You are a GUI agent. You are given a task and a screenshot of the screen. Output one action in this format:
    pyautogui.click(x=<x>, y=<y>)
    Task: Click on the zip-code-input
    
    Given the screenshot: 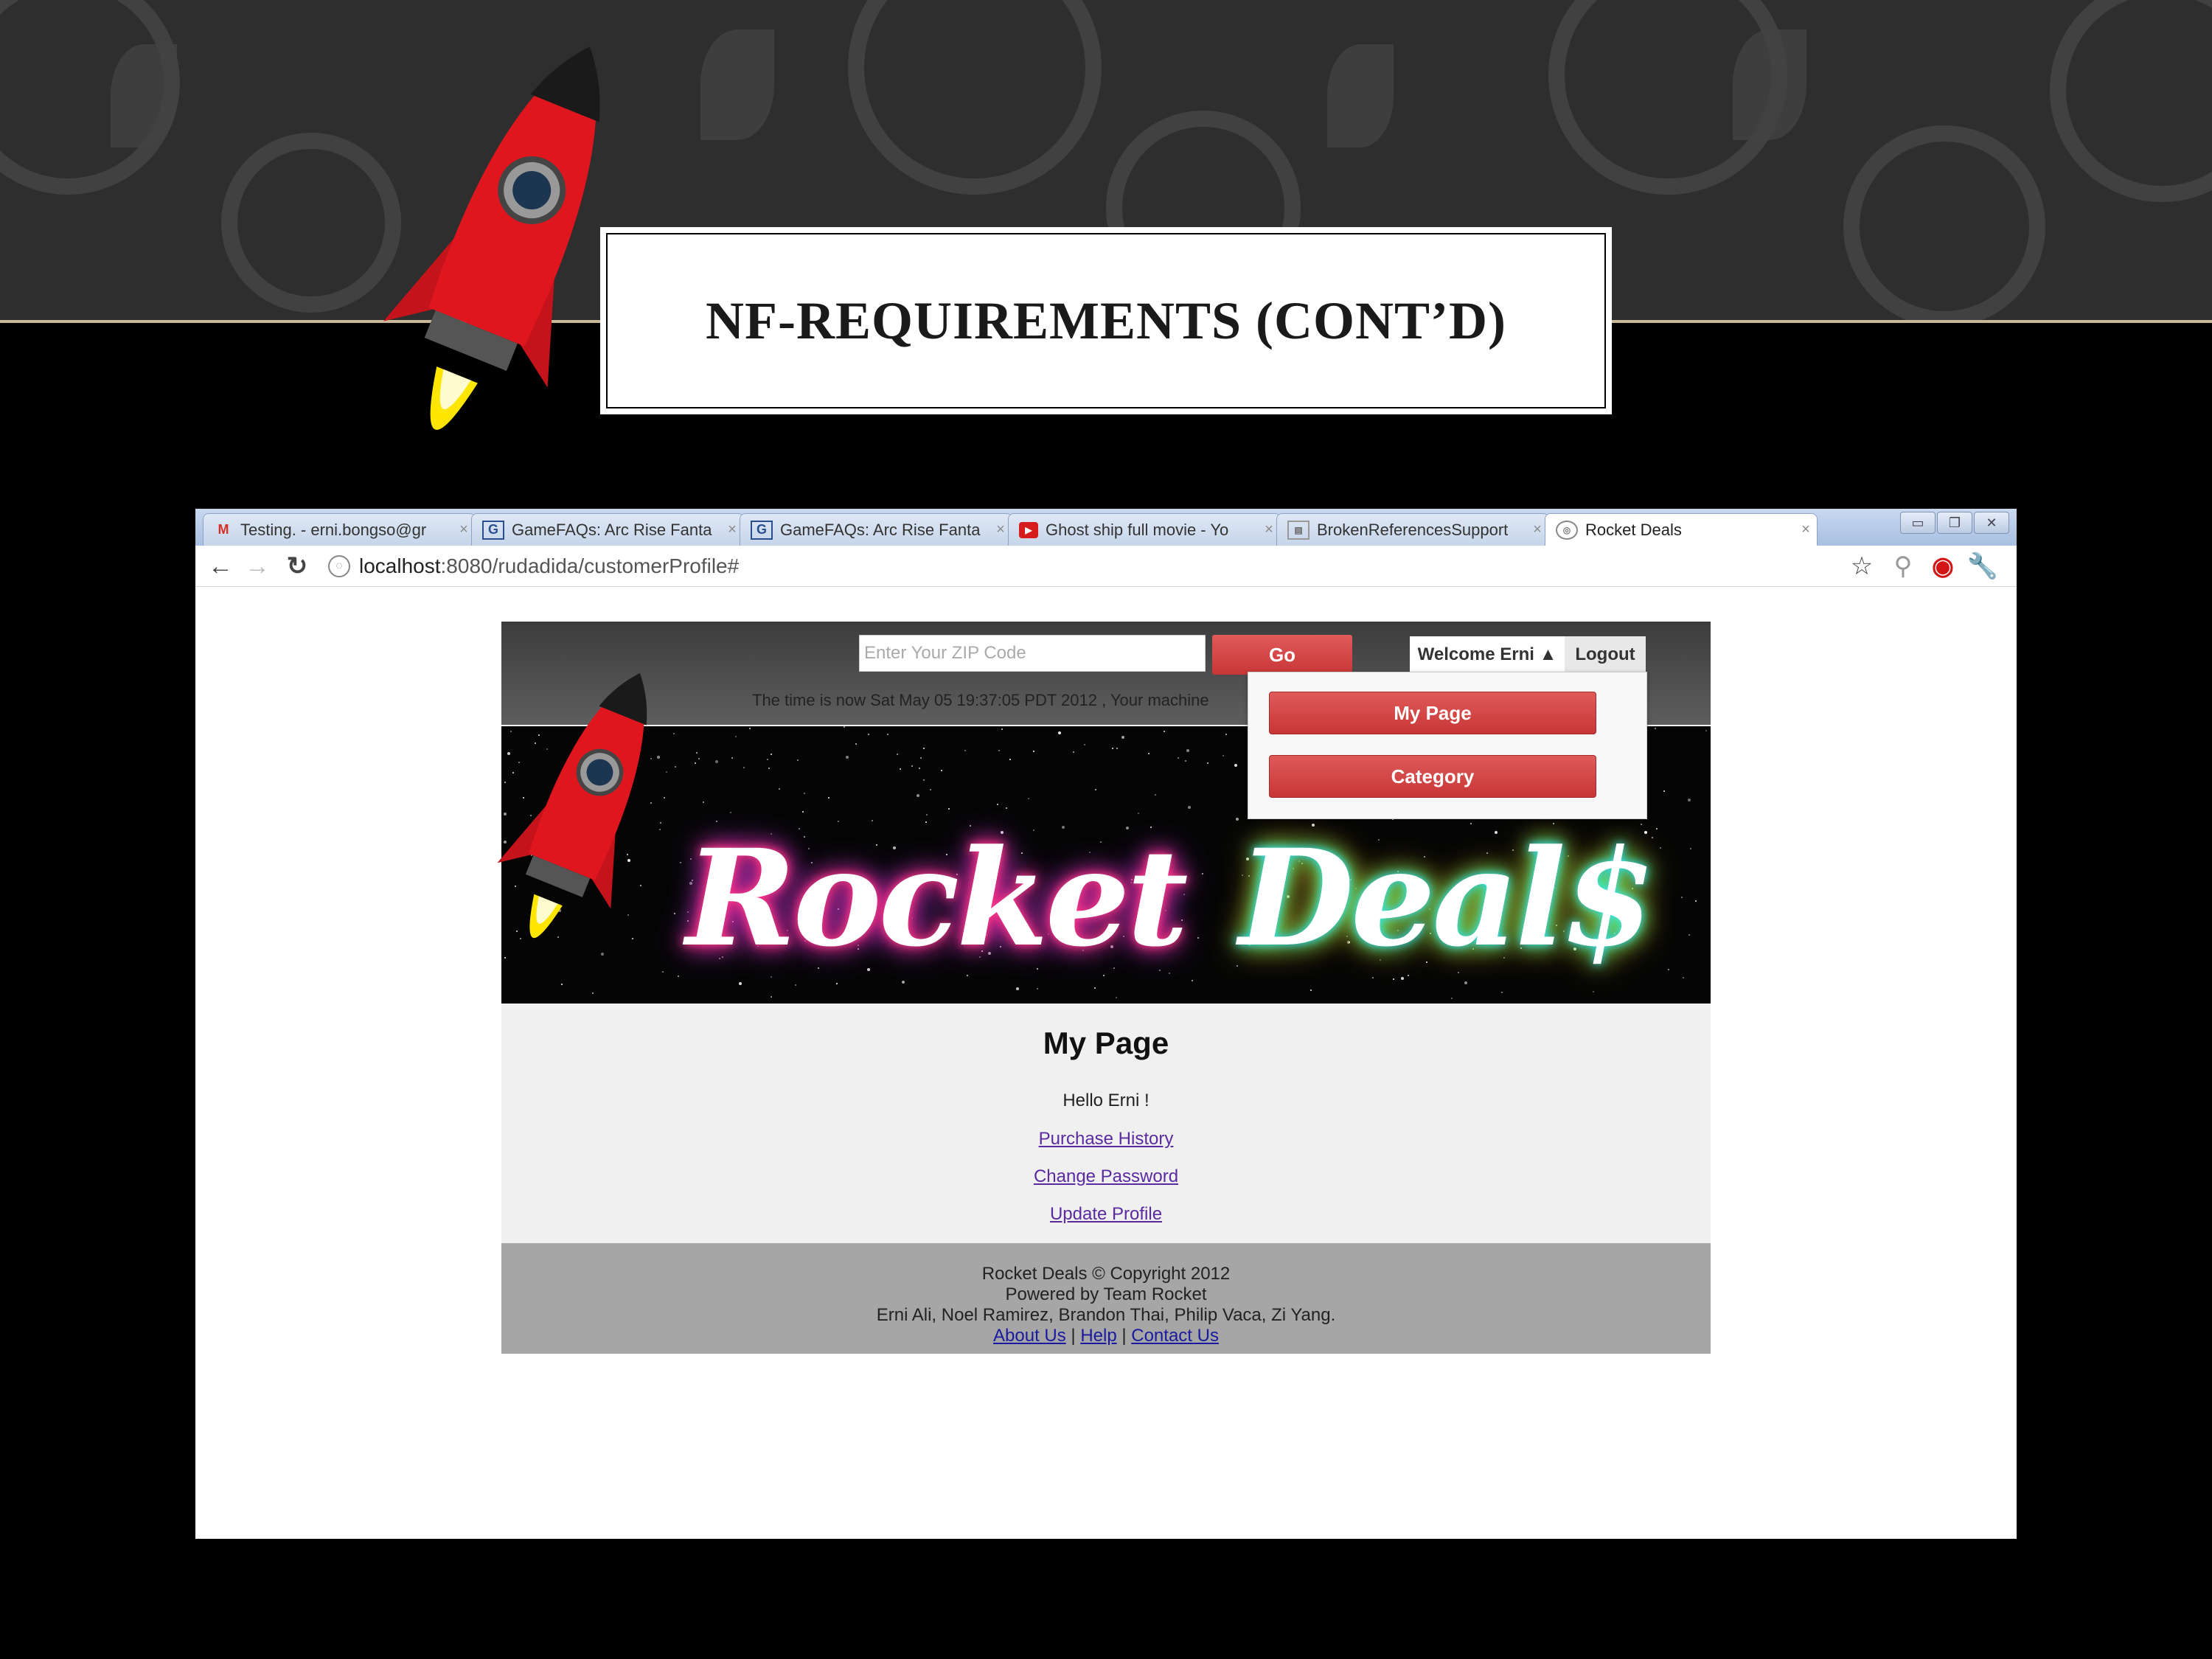 What is the action you would take?
    pyautogui.click(x=1032, y=653)
    